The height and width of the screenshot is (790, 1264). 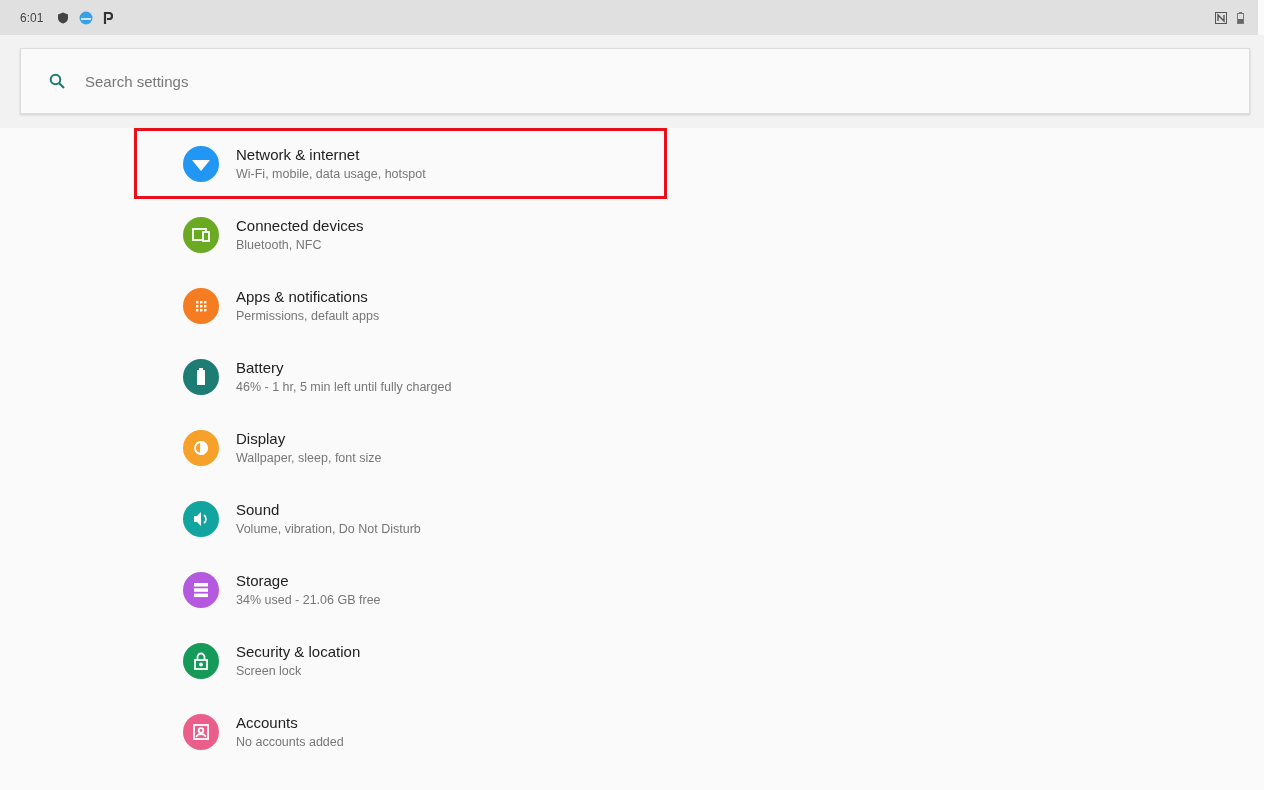 I want to click on battery-icon, so click(x=1240, y=17).